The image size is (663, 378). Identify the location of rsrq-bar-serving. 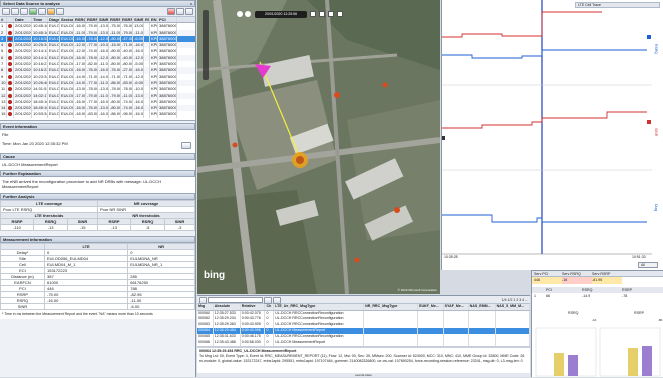
(559, 364).